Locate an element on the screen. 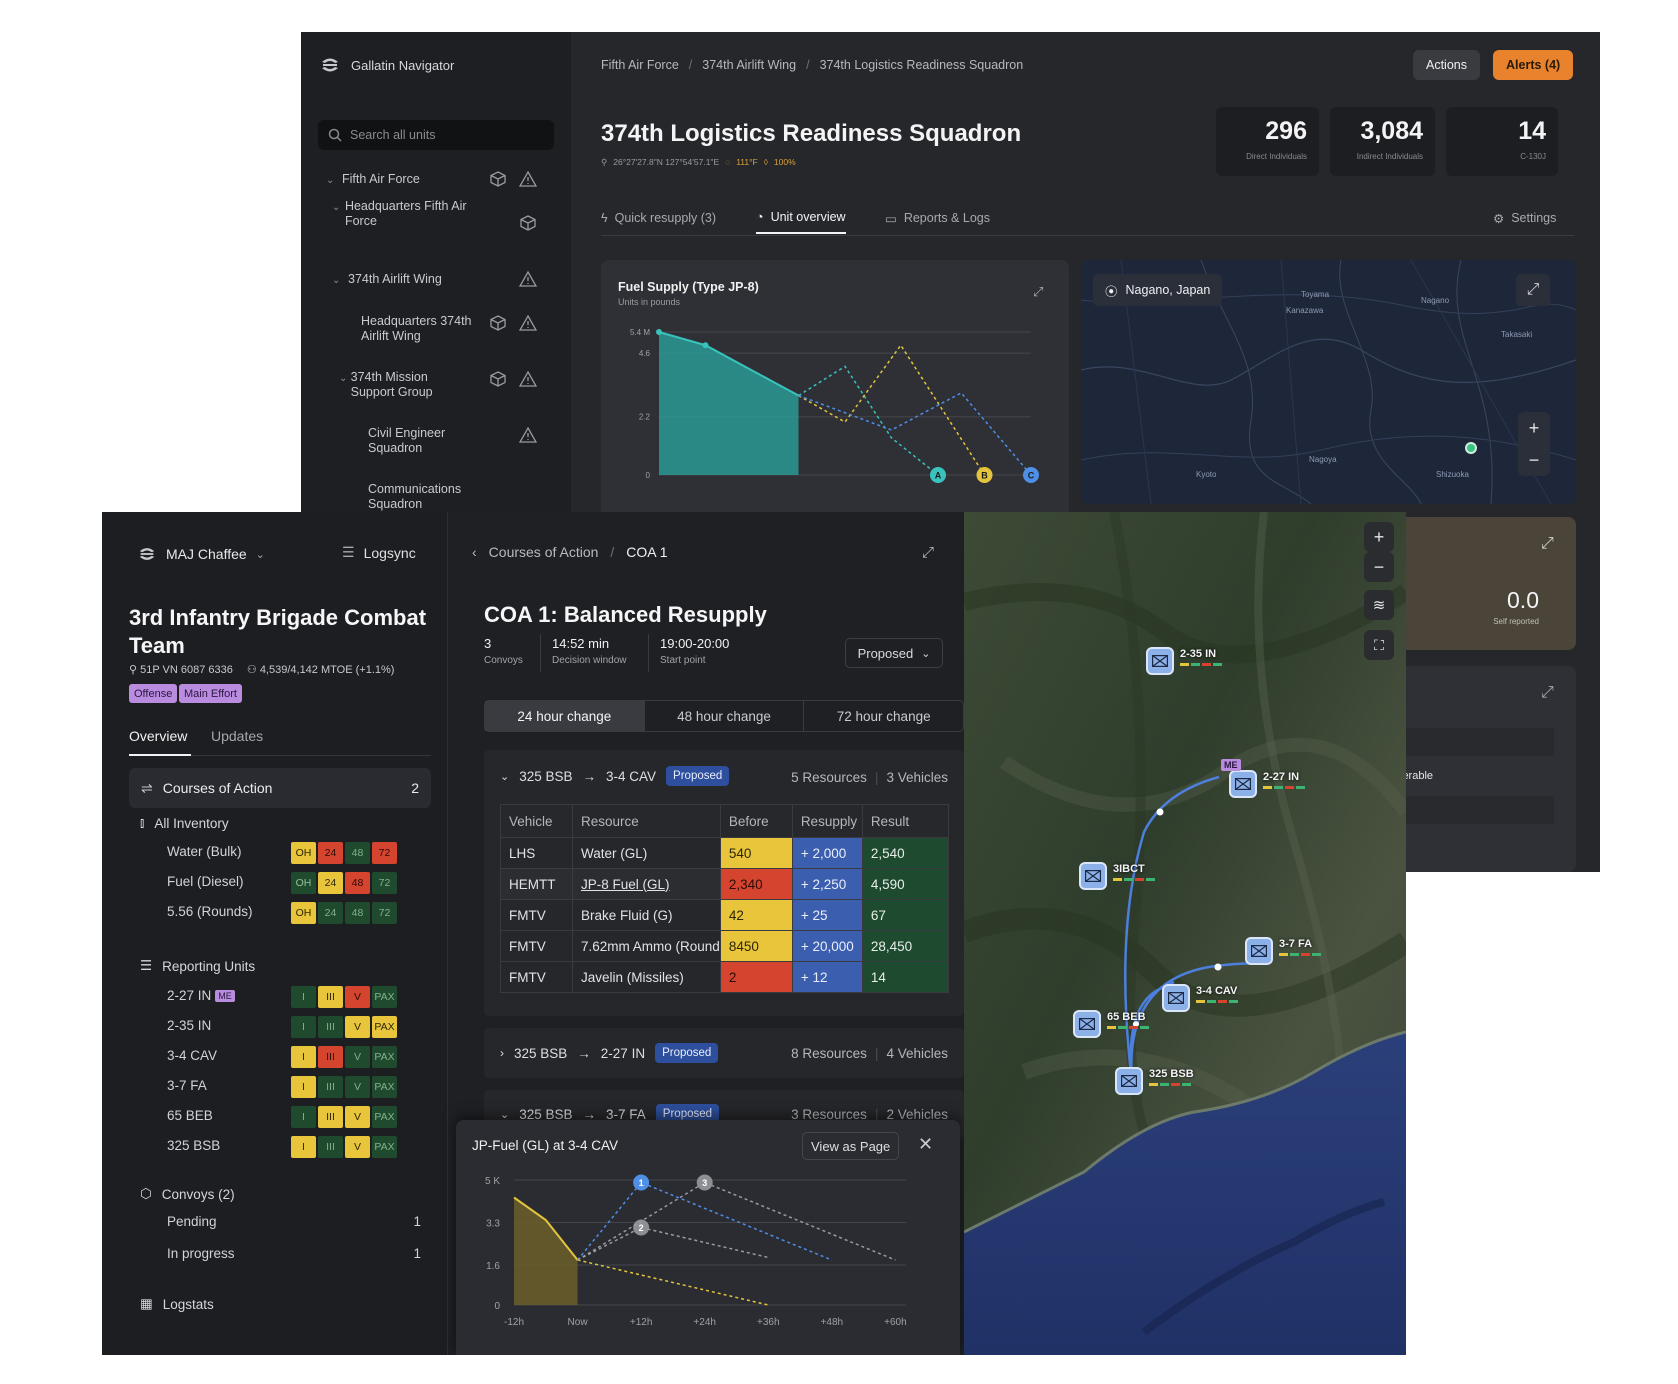 The width and height of the screenshot is (1678, 1384). drop-icon: ◊ is located at coordinates (765, 162).